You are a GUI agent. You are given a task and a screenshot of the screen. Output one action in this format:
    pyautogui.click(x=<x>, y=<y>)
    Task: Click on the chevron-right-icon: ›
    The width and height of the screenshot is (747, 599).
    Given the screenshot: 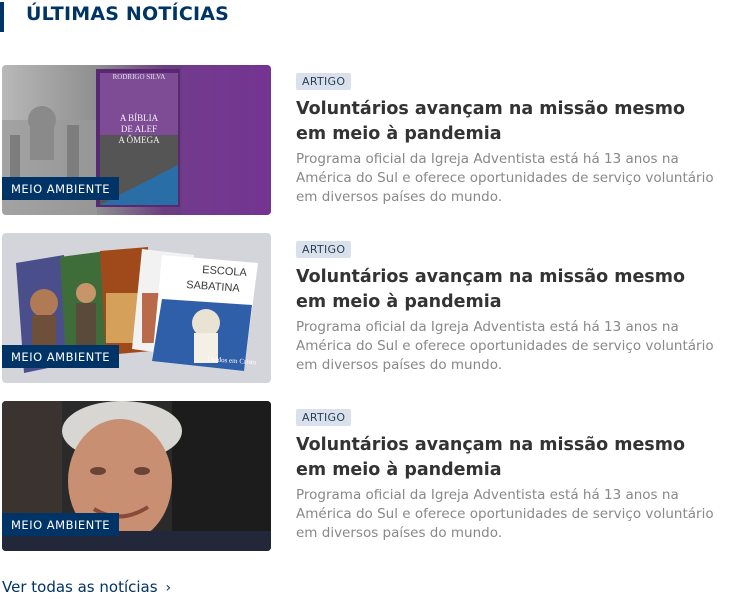 What is the action you would take?
    pyautogui.click(x=168, y=588)
    